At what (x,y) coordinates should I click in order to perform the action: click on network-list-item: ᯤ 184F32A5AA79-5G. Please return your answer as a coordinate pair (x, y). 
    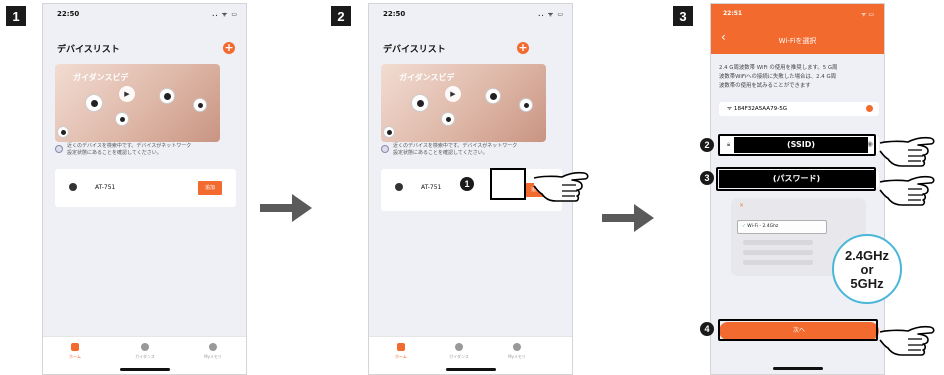
    Looking at the image, I should click on (799, 109).